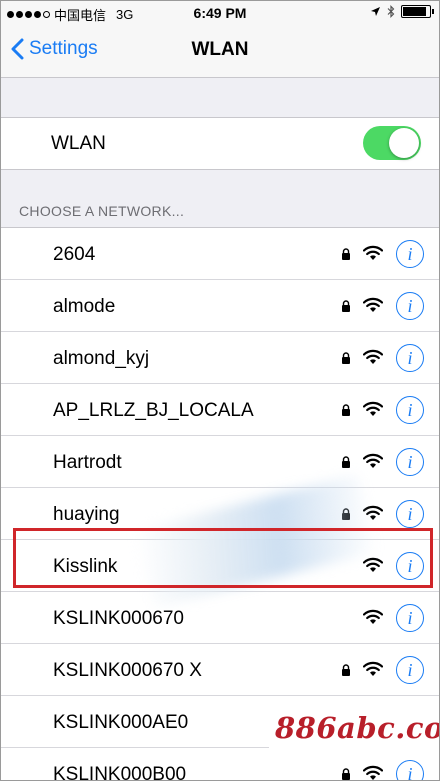 This screenshot has width=440, height=781. Describe the element at coordinates (85, 566) in the screenshot. I see `network-name: Kisslink` at that location.